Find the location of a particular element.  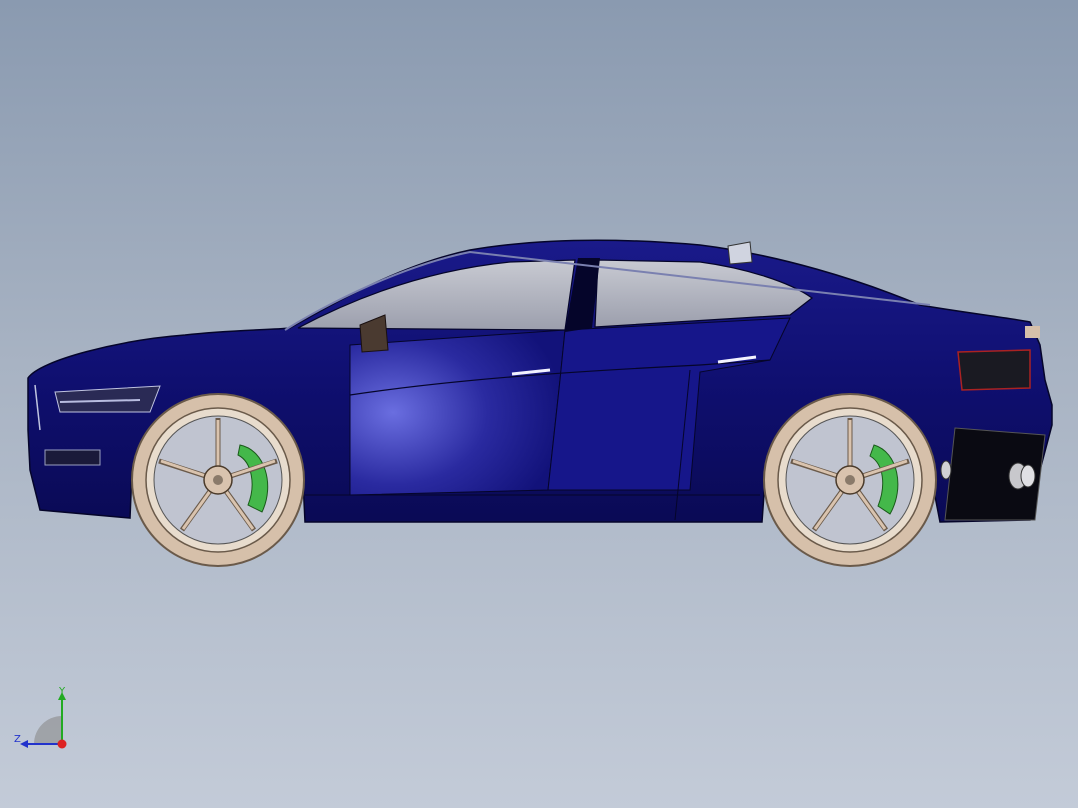

x-axis-dot is located at coordinates (62, 744).